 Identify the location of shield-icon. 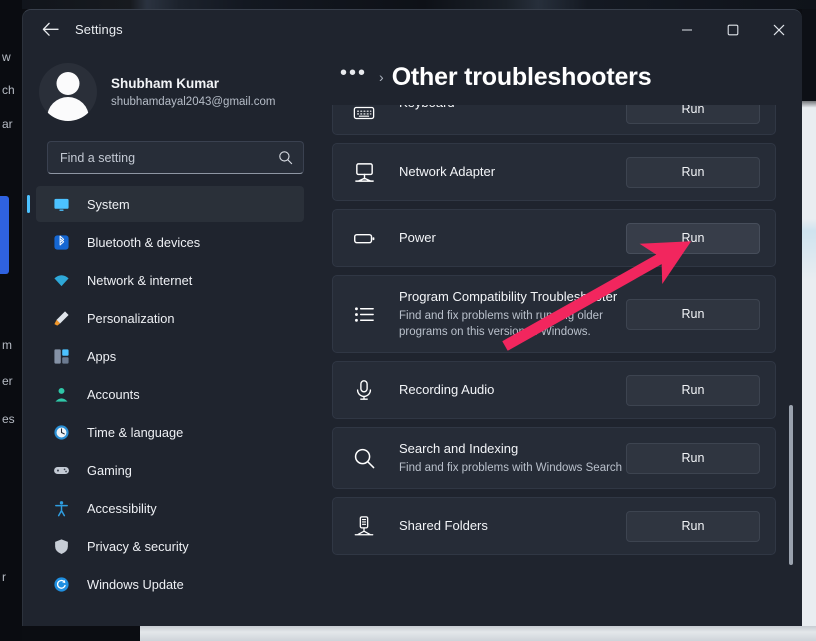
(61, 546).